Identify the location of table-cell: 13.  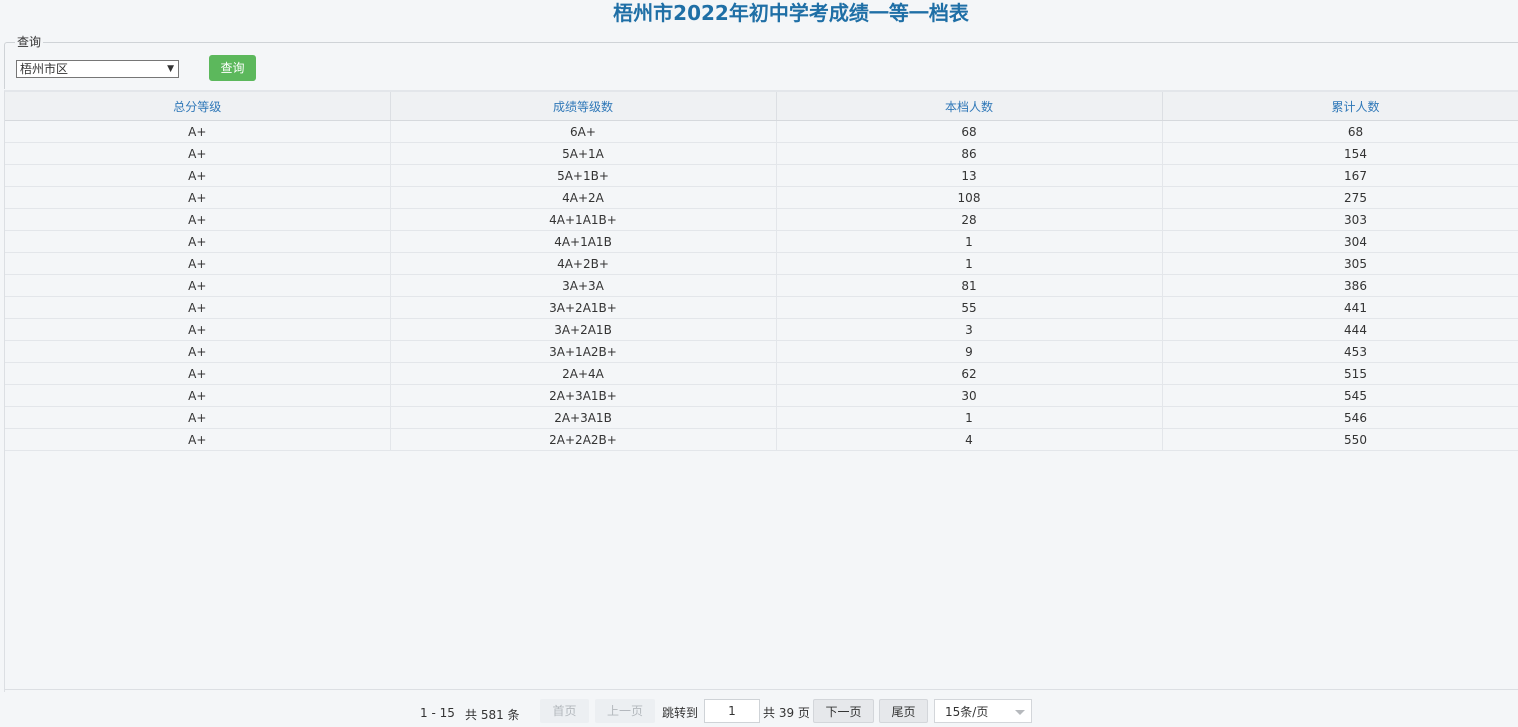
(969, 175).